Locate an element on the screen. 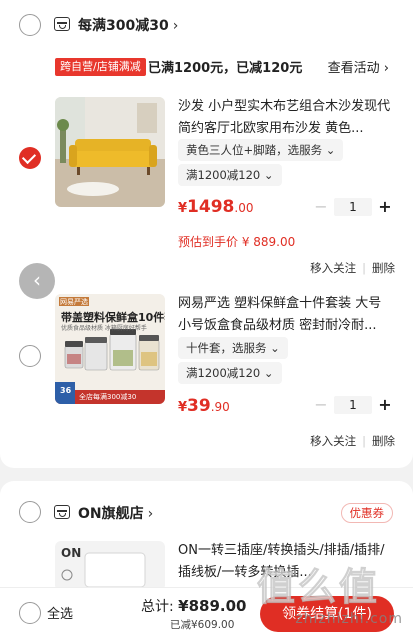 Image resolution: width=413 pixels, height=639 pixels. total-price: 总计: ¥889.00 is located at coordinates (194, 606).